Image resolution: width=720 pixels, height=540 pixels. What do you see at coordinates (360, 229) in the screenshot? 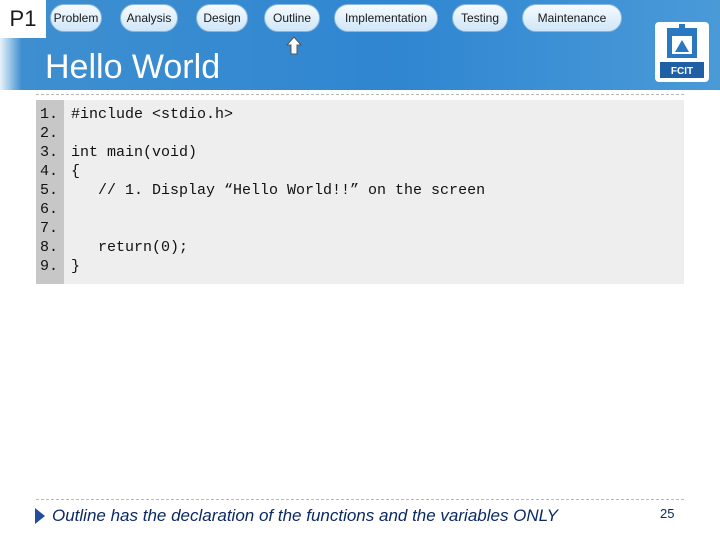
I see `code-line: 7.` at bounding box center [360, 229].